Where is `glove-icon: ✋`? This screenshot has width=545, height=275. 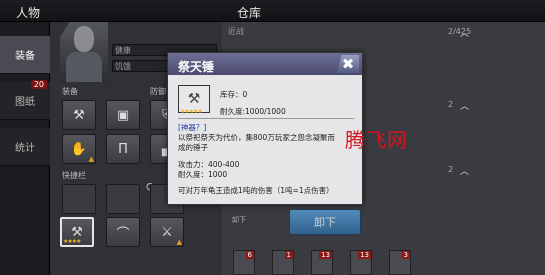
glove-icon: ✋ is located at coordinates (79, 149).